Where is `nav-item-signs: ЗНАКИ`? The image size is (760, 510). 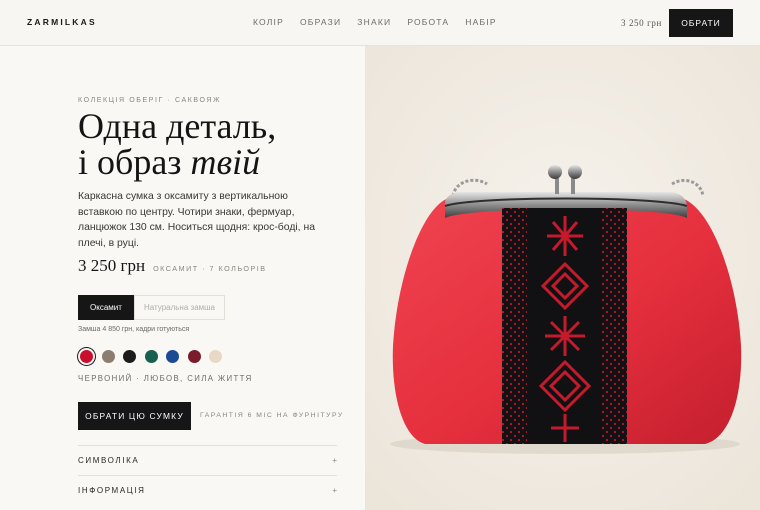 nav-item-signs: ЗНАКИ is located at coordinates (374, 22).